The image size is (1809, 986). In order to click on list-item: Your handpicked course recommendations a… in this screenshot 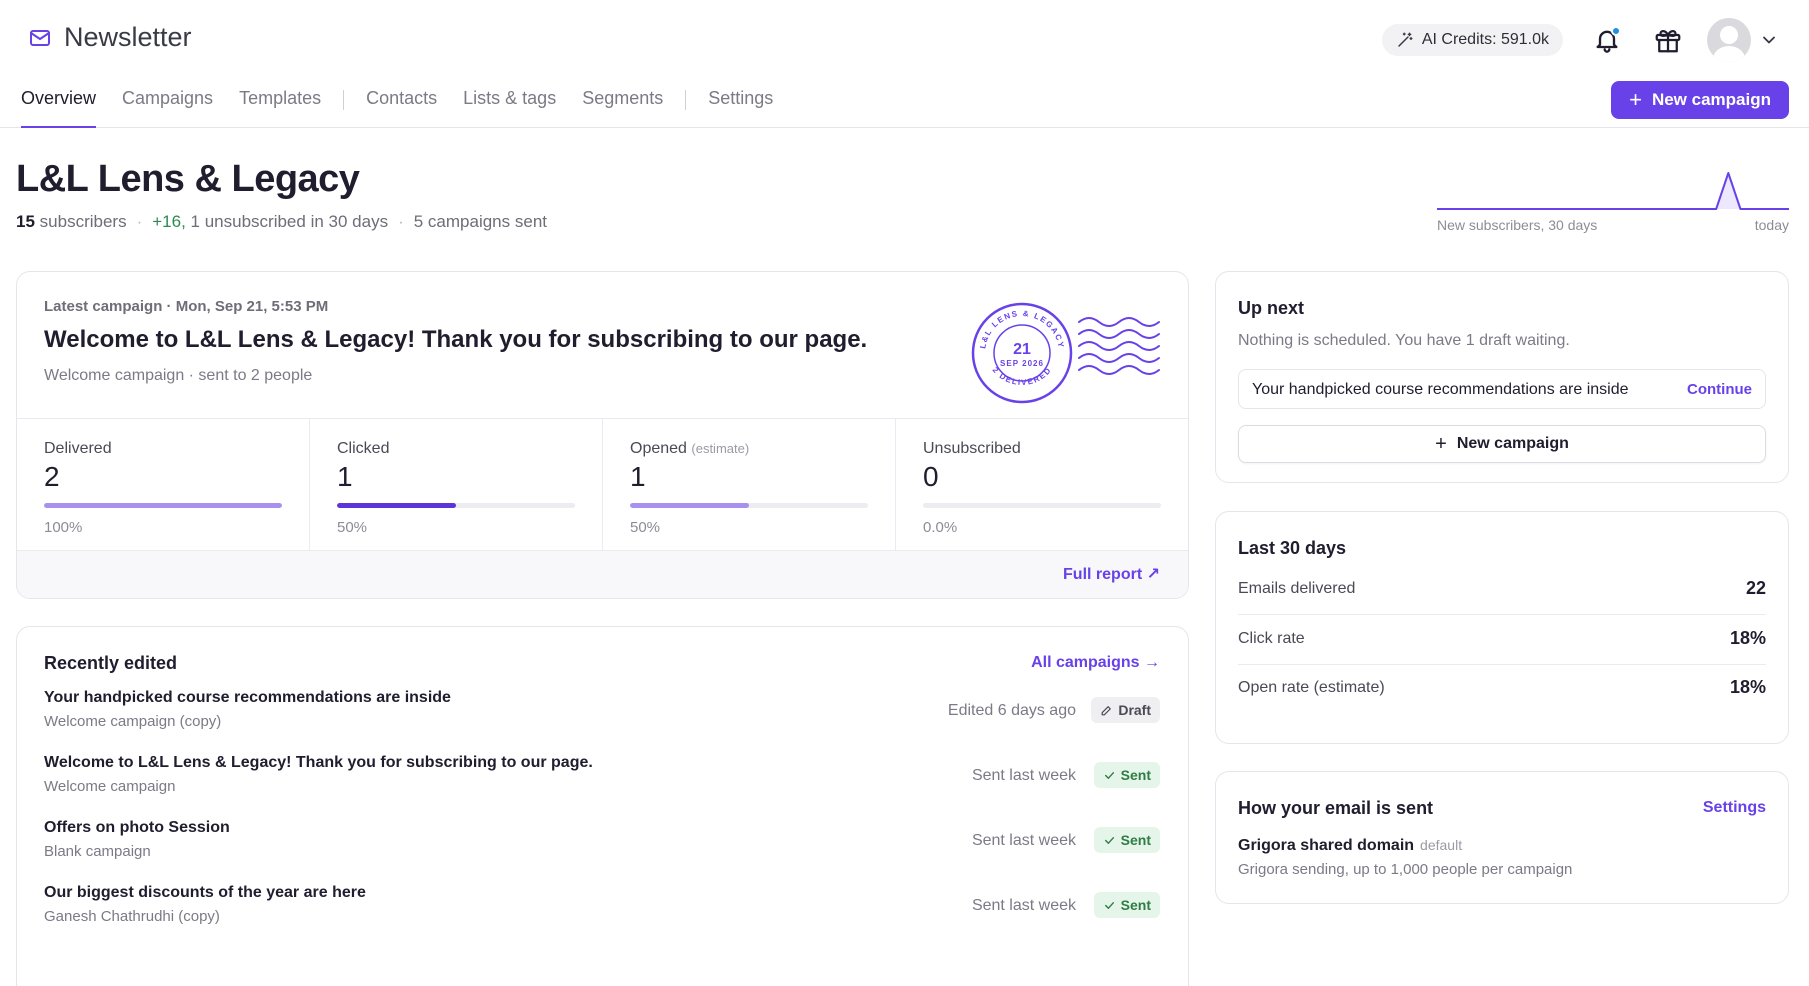, I will do `click(602, 717)`.